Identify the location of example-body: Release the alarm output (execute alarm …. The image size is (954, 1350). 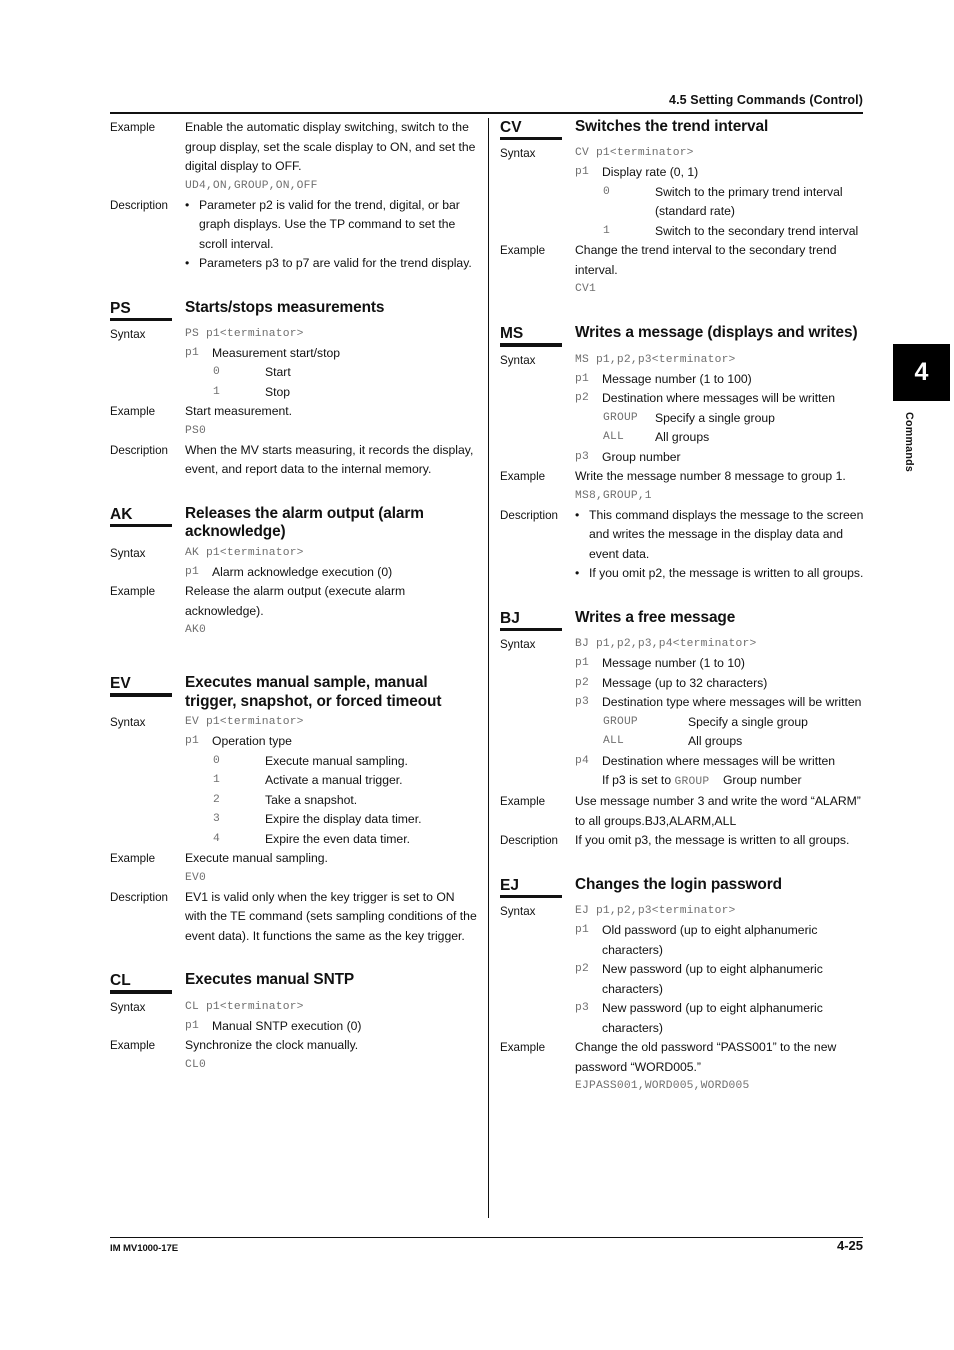
(331, 611).